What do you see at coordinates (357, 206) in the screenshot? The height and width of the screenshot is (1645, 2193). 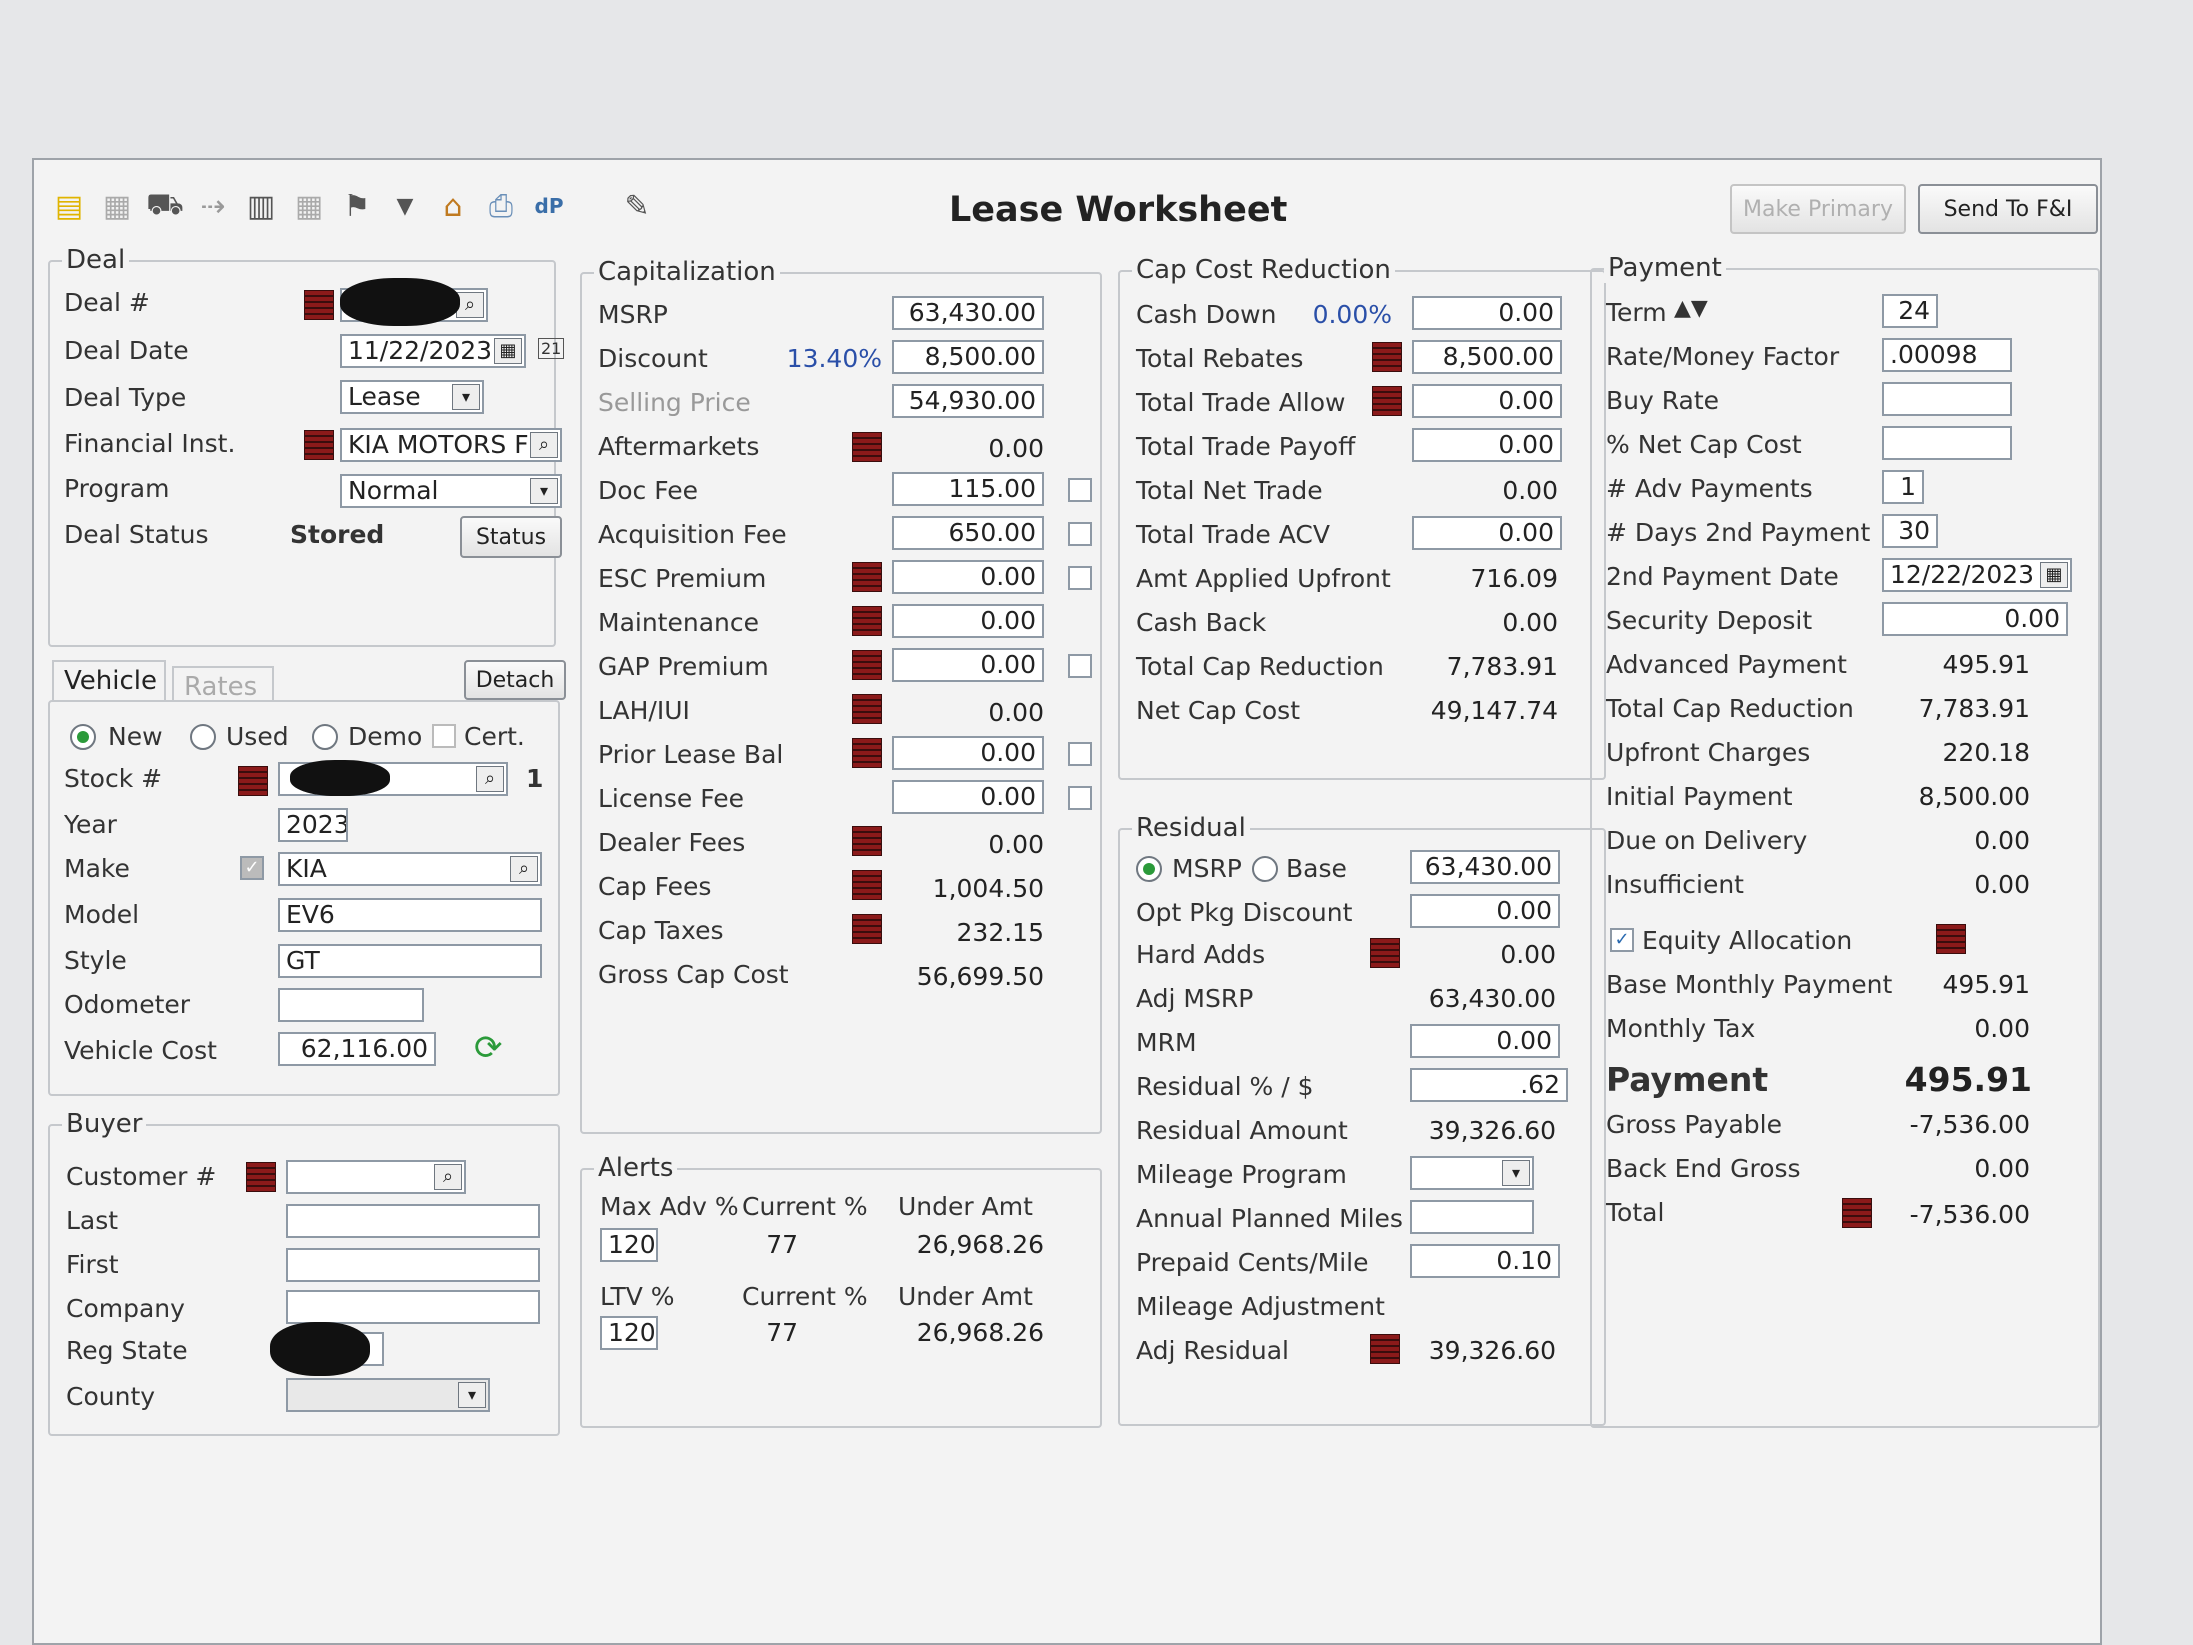 I see `flag-icon: ⚑` at bounding box center [357, 206].